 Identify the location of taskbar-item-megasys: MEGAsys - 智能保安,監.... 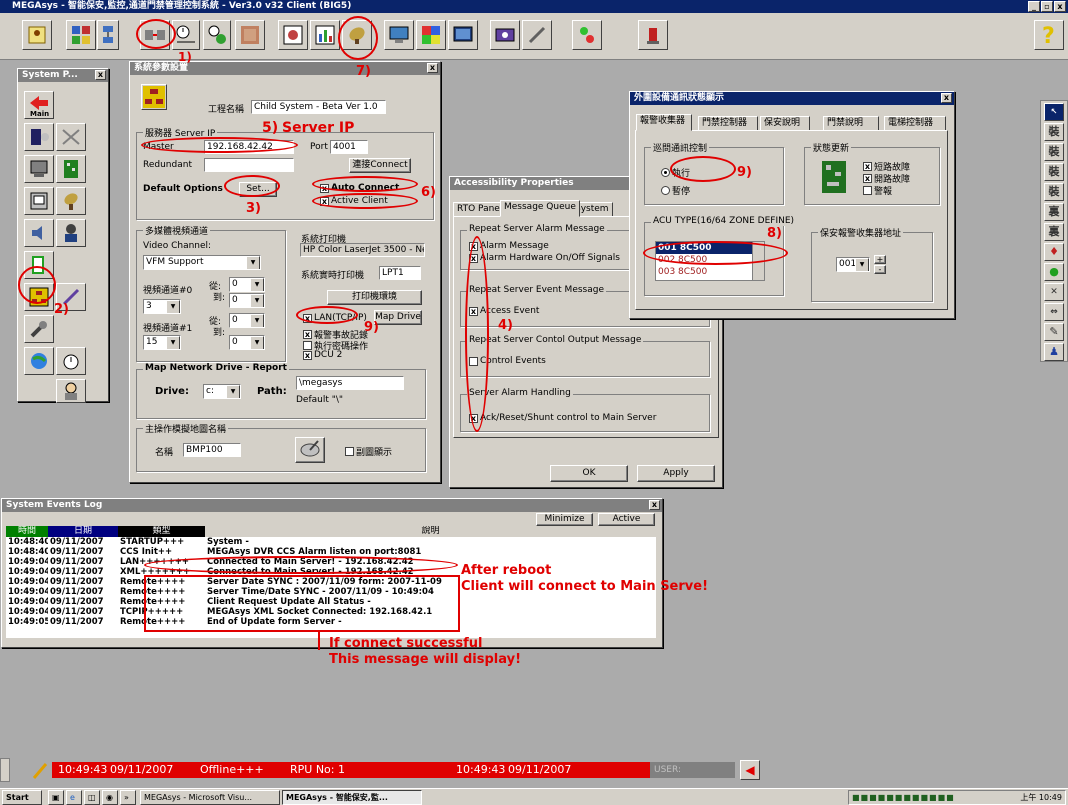
(352, 797).